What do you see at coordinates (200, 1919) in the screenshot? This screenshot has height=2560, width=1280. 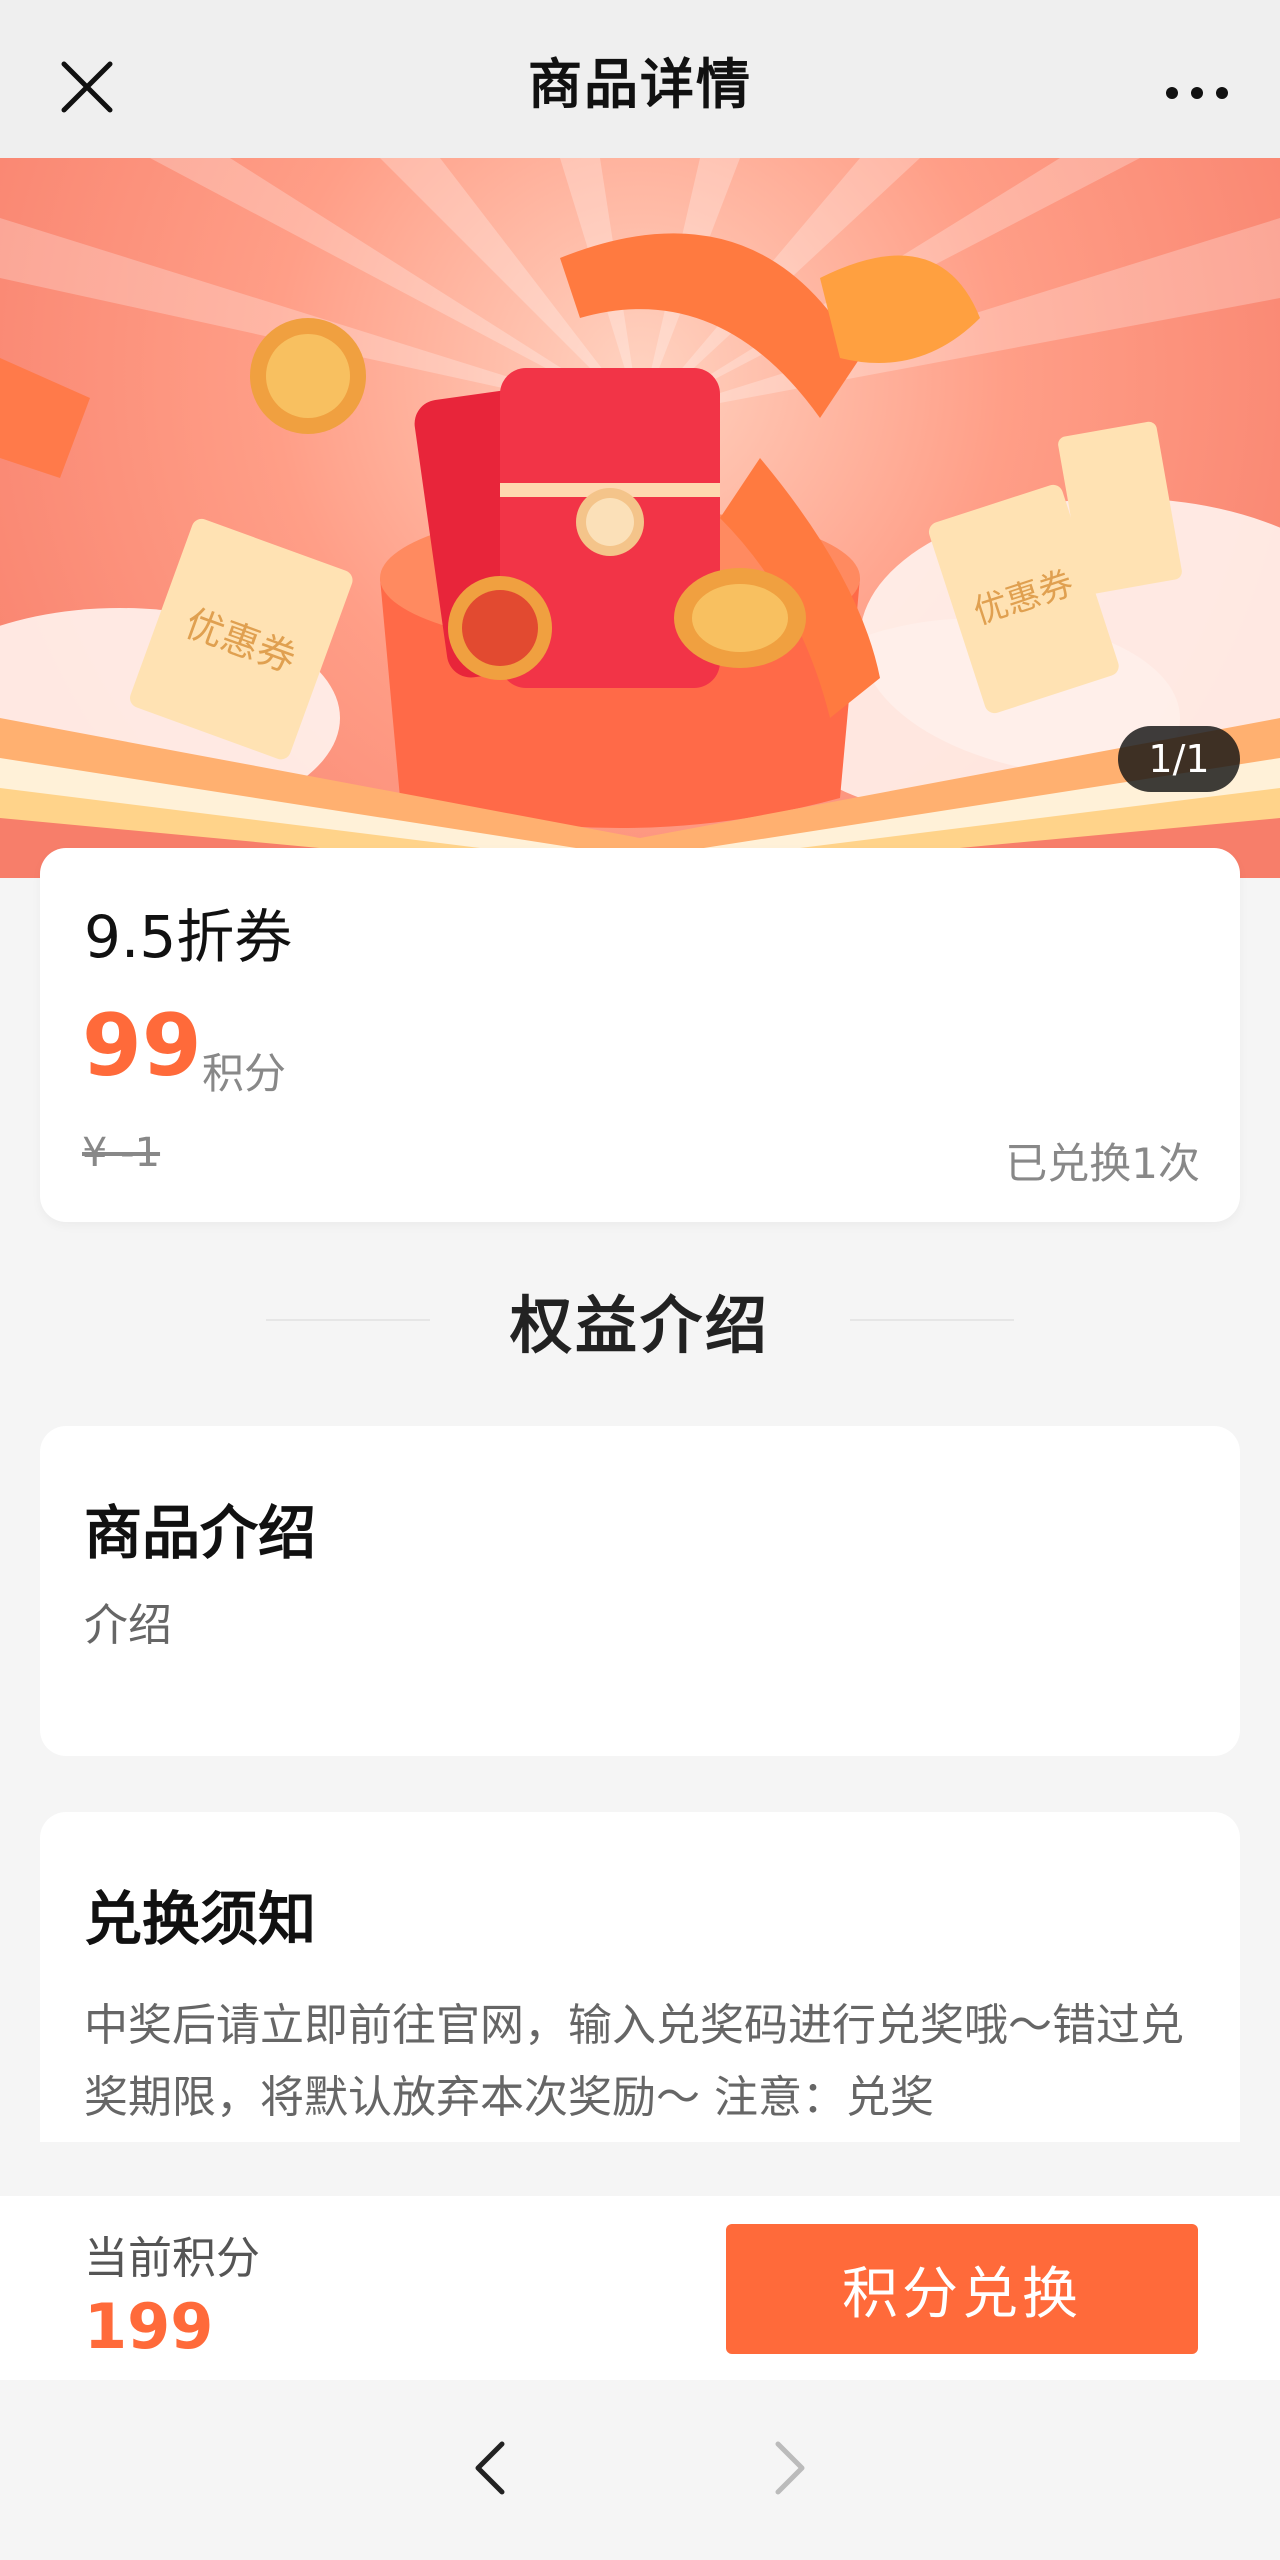 I see `notice-title: 兑换须知` at bounding box center [200, 1919].